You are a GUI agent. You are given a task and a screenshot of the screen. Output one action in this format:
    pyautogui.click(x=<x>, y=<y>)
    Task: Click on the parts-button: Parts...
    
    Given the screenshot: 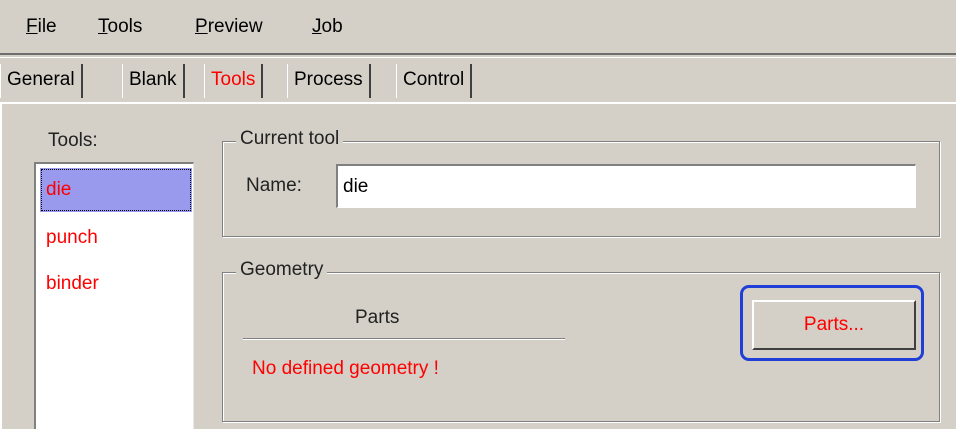 What is the action you would take?
    pyautogui.click(x=834, y=325)
    